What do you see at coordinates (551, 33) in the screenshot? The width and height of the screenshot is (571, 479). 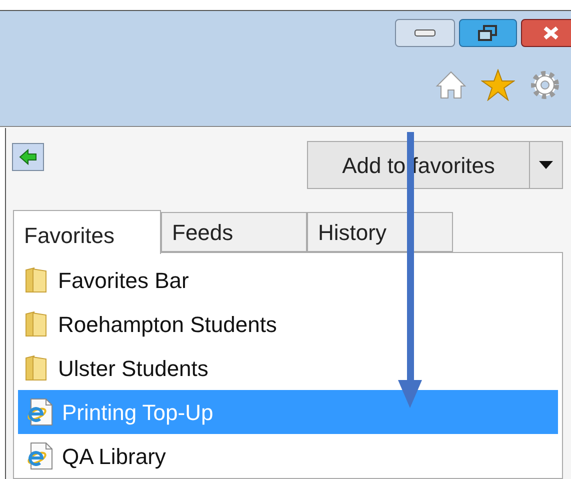 I see `close-icon` at bounding box center [551, 33].